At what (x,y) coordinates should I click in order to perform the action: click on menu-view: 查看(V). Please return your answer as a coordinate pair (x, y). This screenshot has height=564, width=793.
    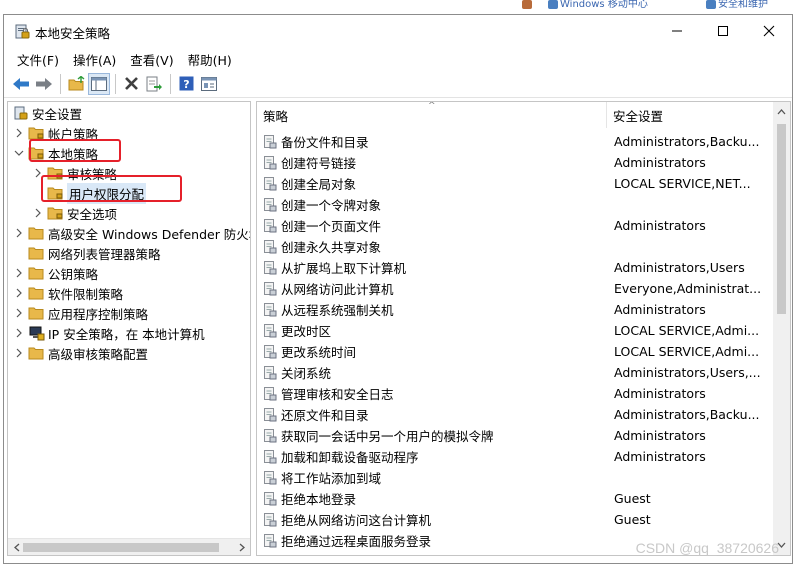
    Looking at the image, I should click on (151, 58).